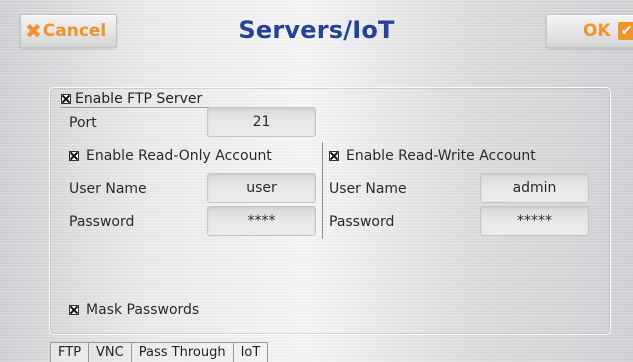  What do you see at coordinates (261, 221) in the screenshot?
I see `readonly-password-field: ****` at bounding box center [261, 221].